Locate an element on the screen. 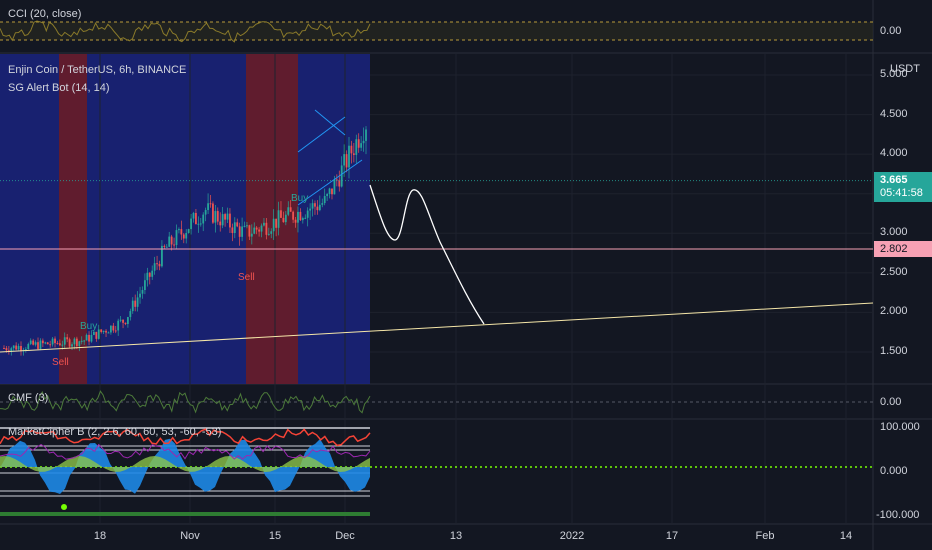  time-axis-label: 2022 is located at coordinates (572, 536).